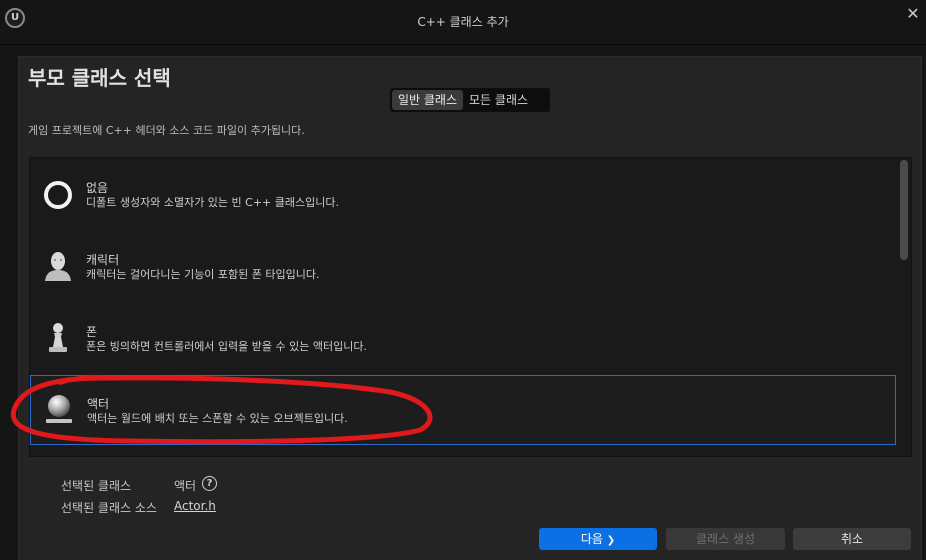  Describe the element at coordinates (58, 266) in the screenshot. I see `character-head-icon` at that location.